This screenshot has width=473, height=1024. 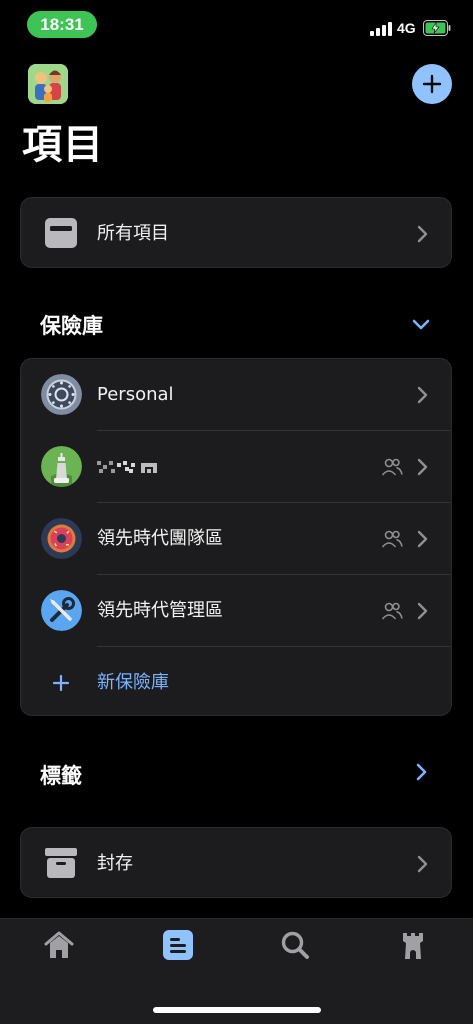 I want to click on add-item-button, so click(x=432, y=84).